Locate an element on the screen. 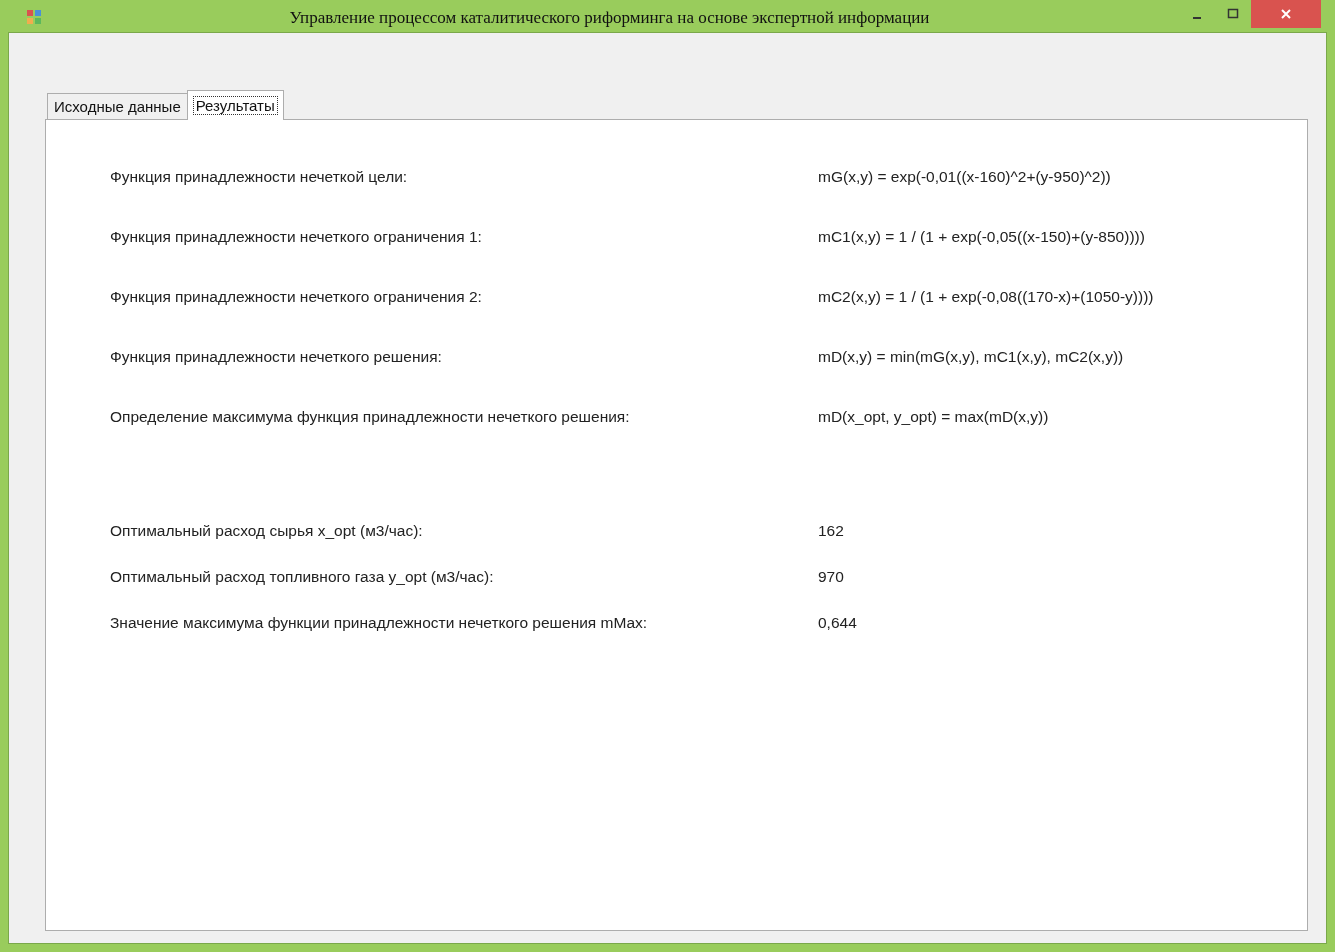 The width and height of the screenshot is (1335, 952). formula-value: mG(x,y) = exp(-0,01((x-160)^2+(y-950)^2)) is located at coordinates (965, 177).